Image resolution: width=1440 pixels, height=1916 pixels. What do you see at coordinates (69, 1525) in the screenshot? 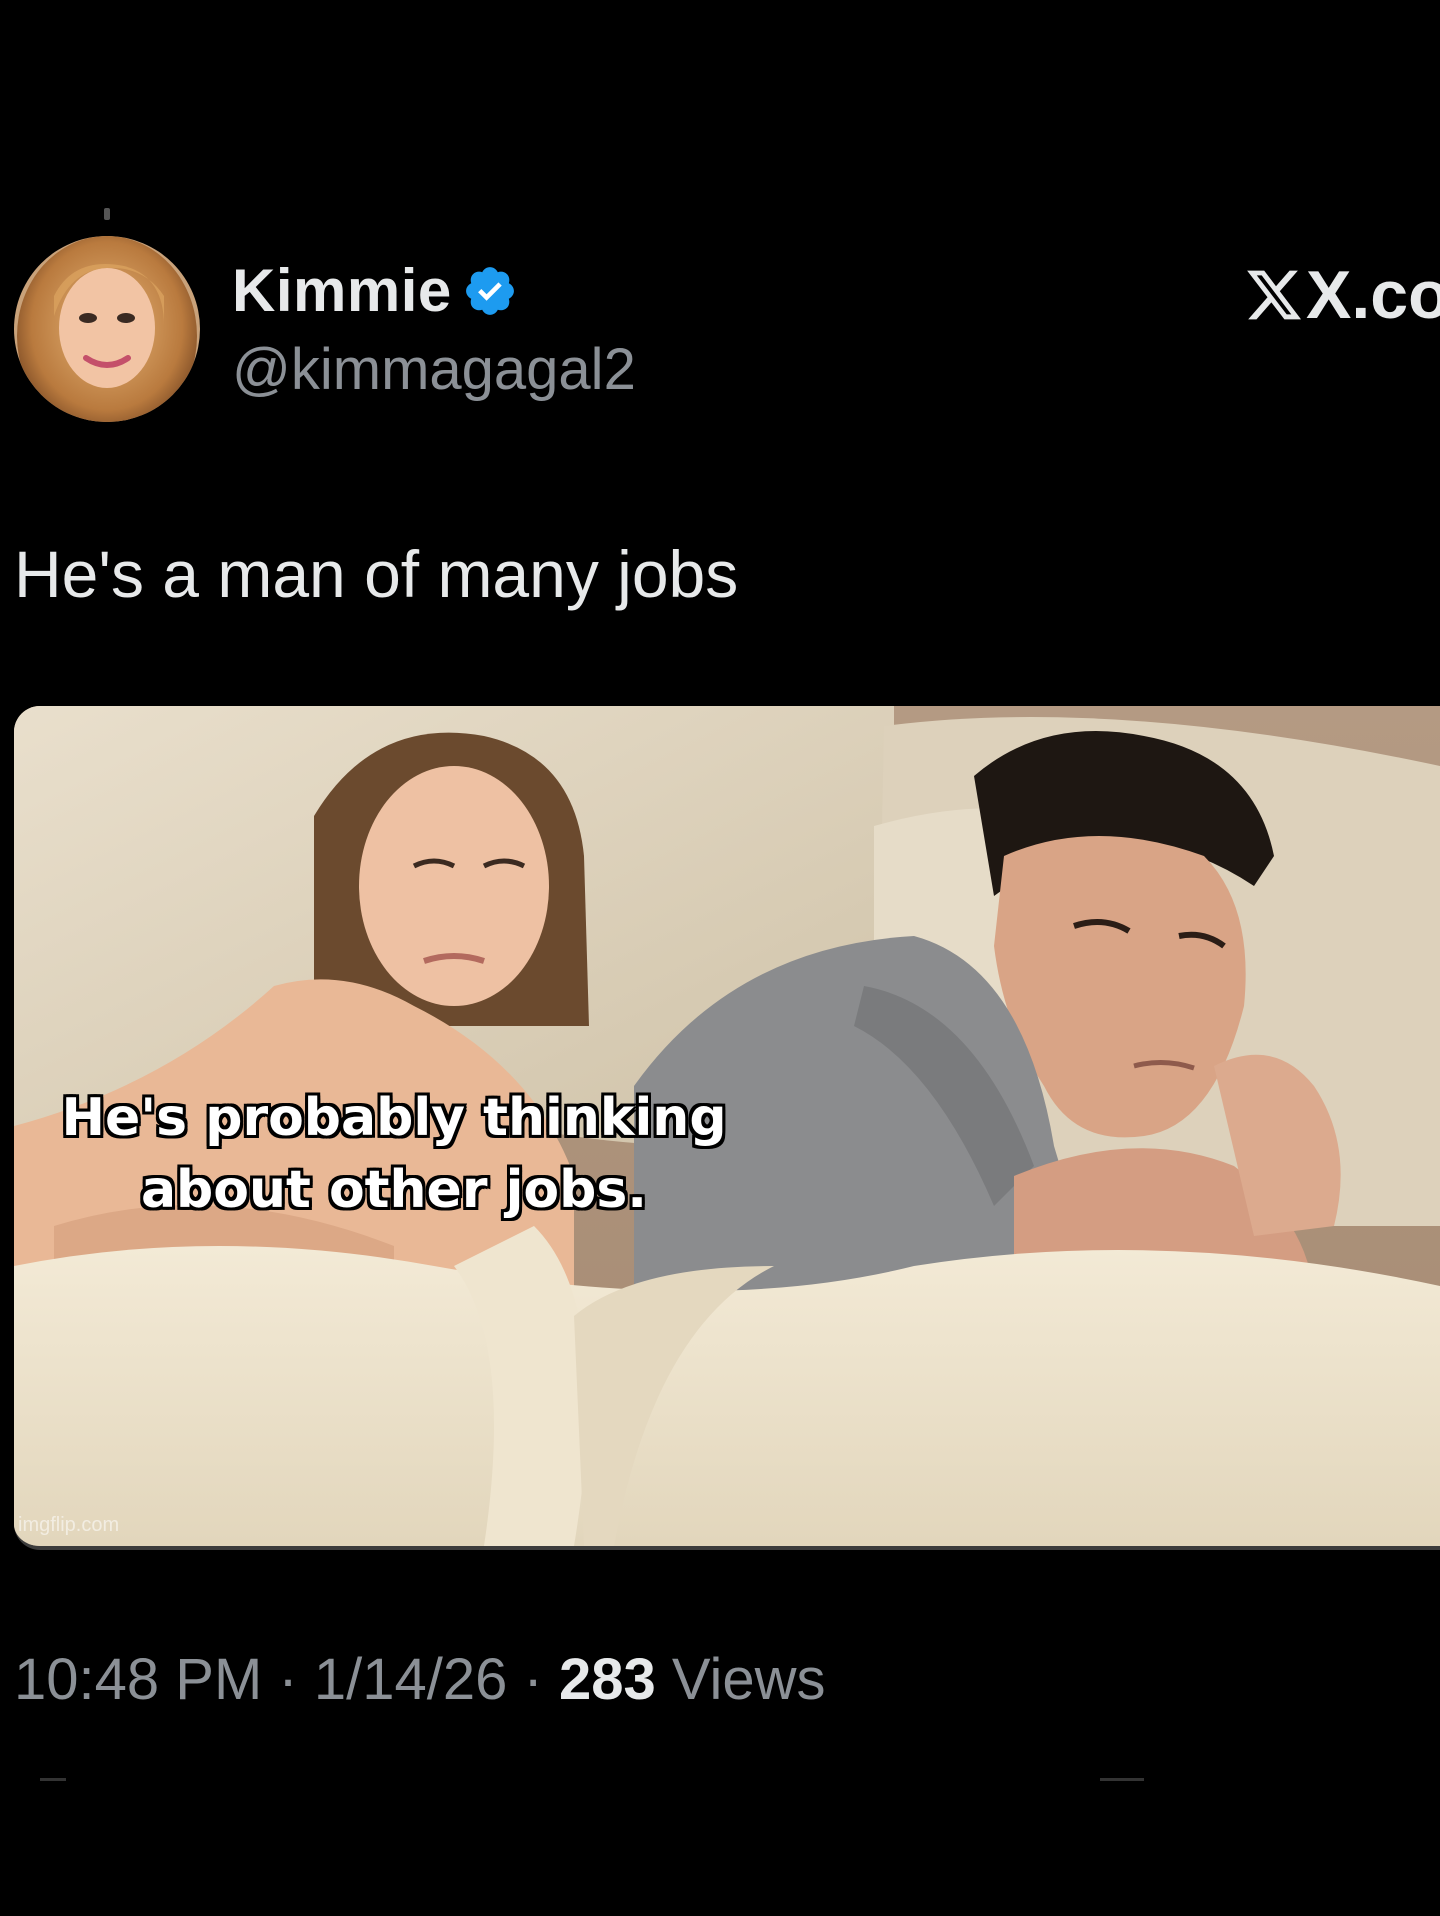
I see `image-watermark: imgflip.com` at bounding box center [69, 1525].